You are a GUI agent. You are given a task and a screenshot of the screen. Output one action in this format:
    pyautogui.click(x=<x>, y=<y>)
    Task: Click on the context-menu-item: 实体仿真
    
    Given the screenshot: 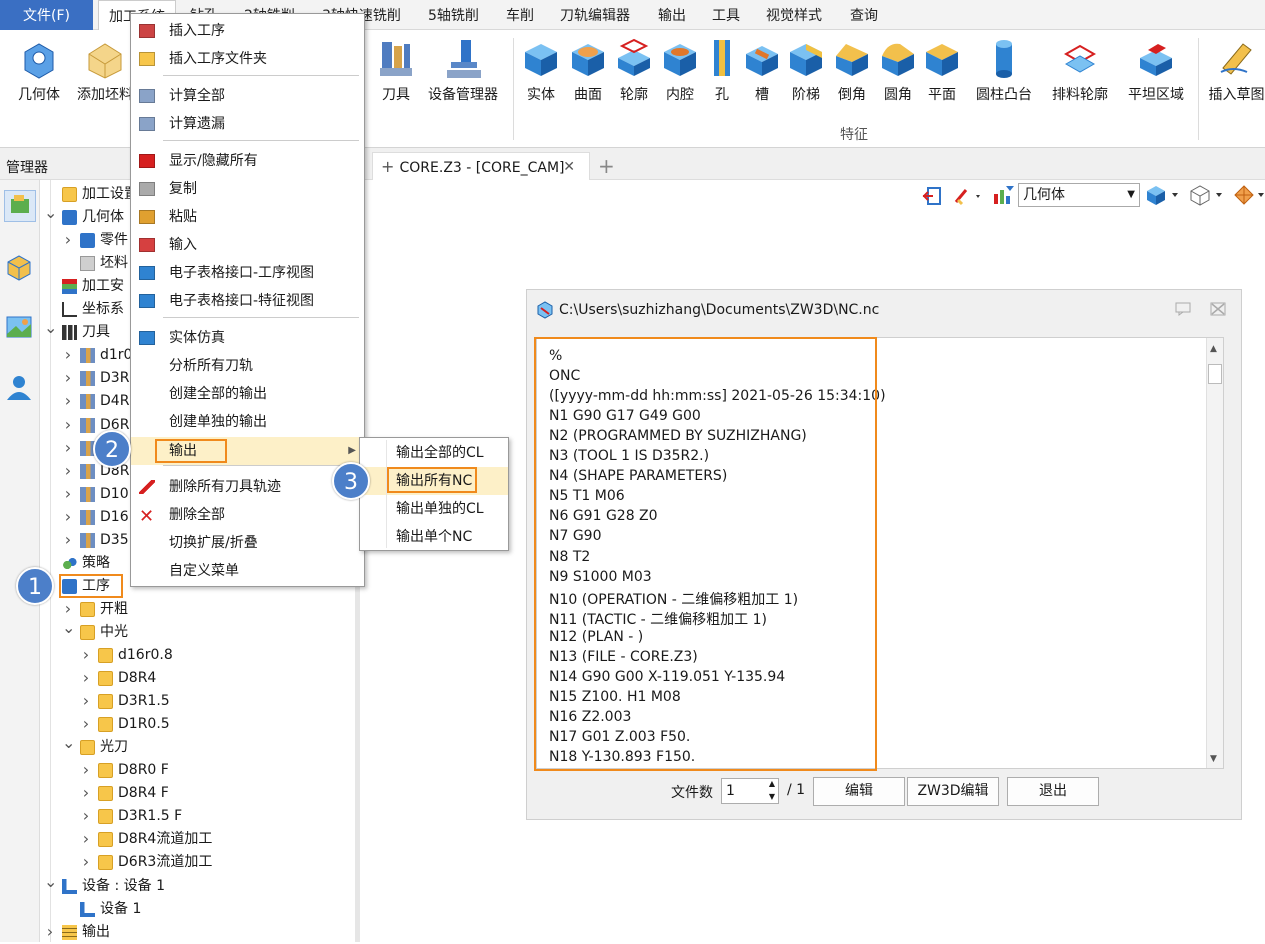 What is the action you would take?
    pyautogui.click(x=247, y=338)
    